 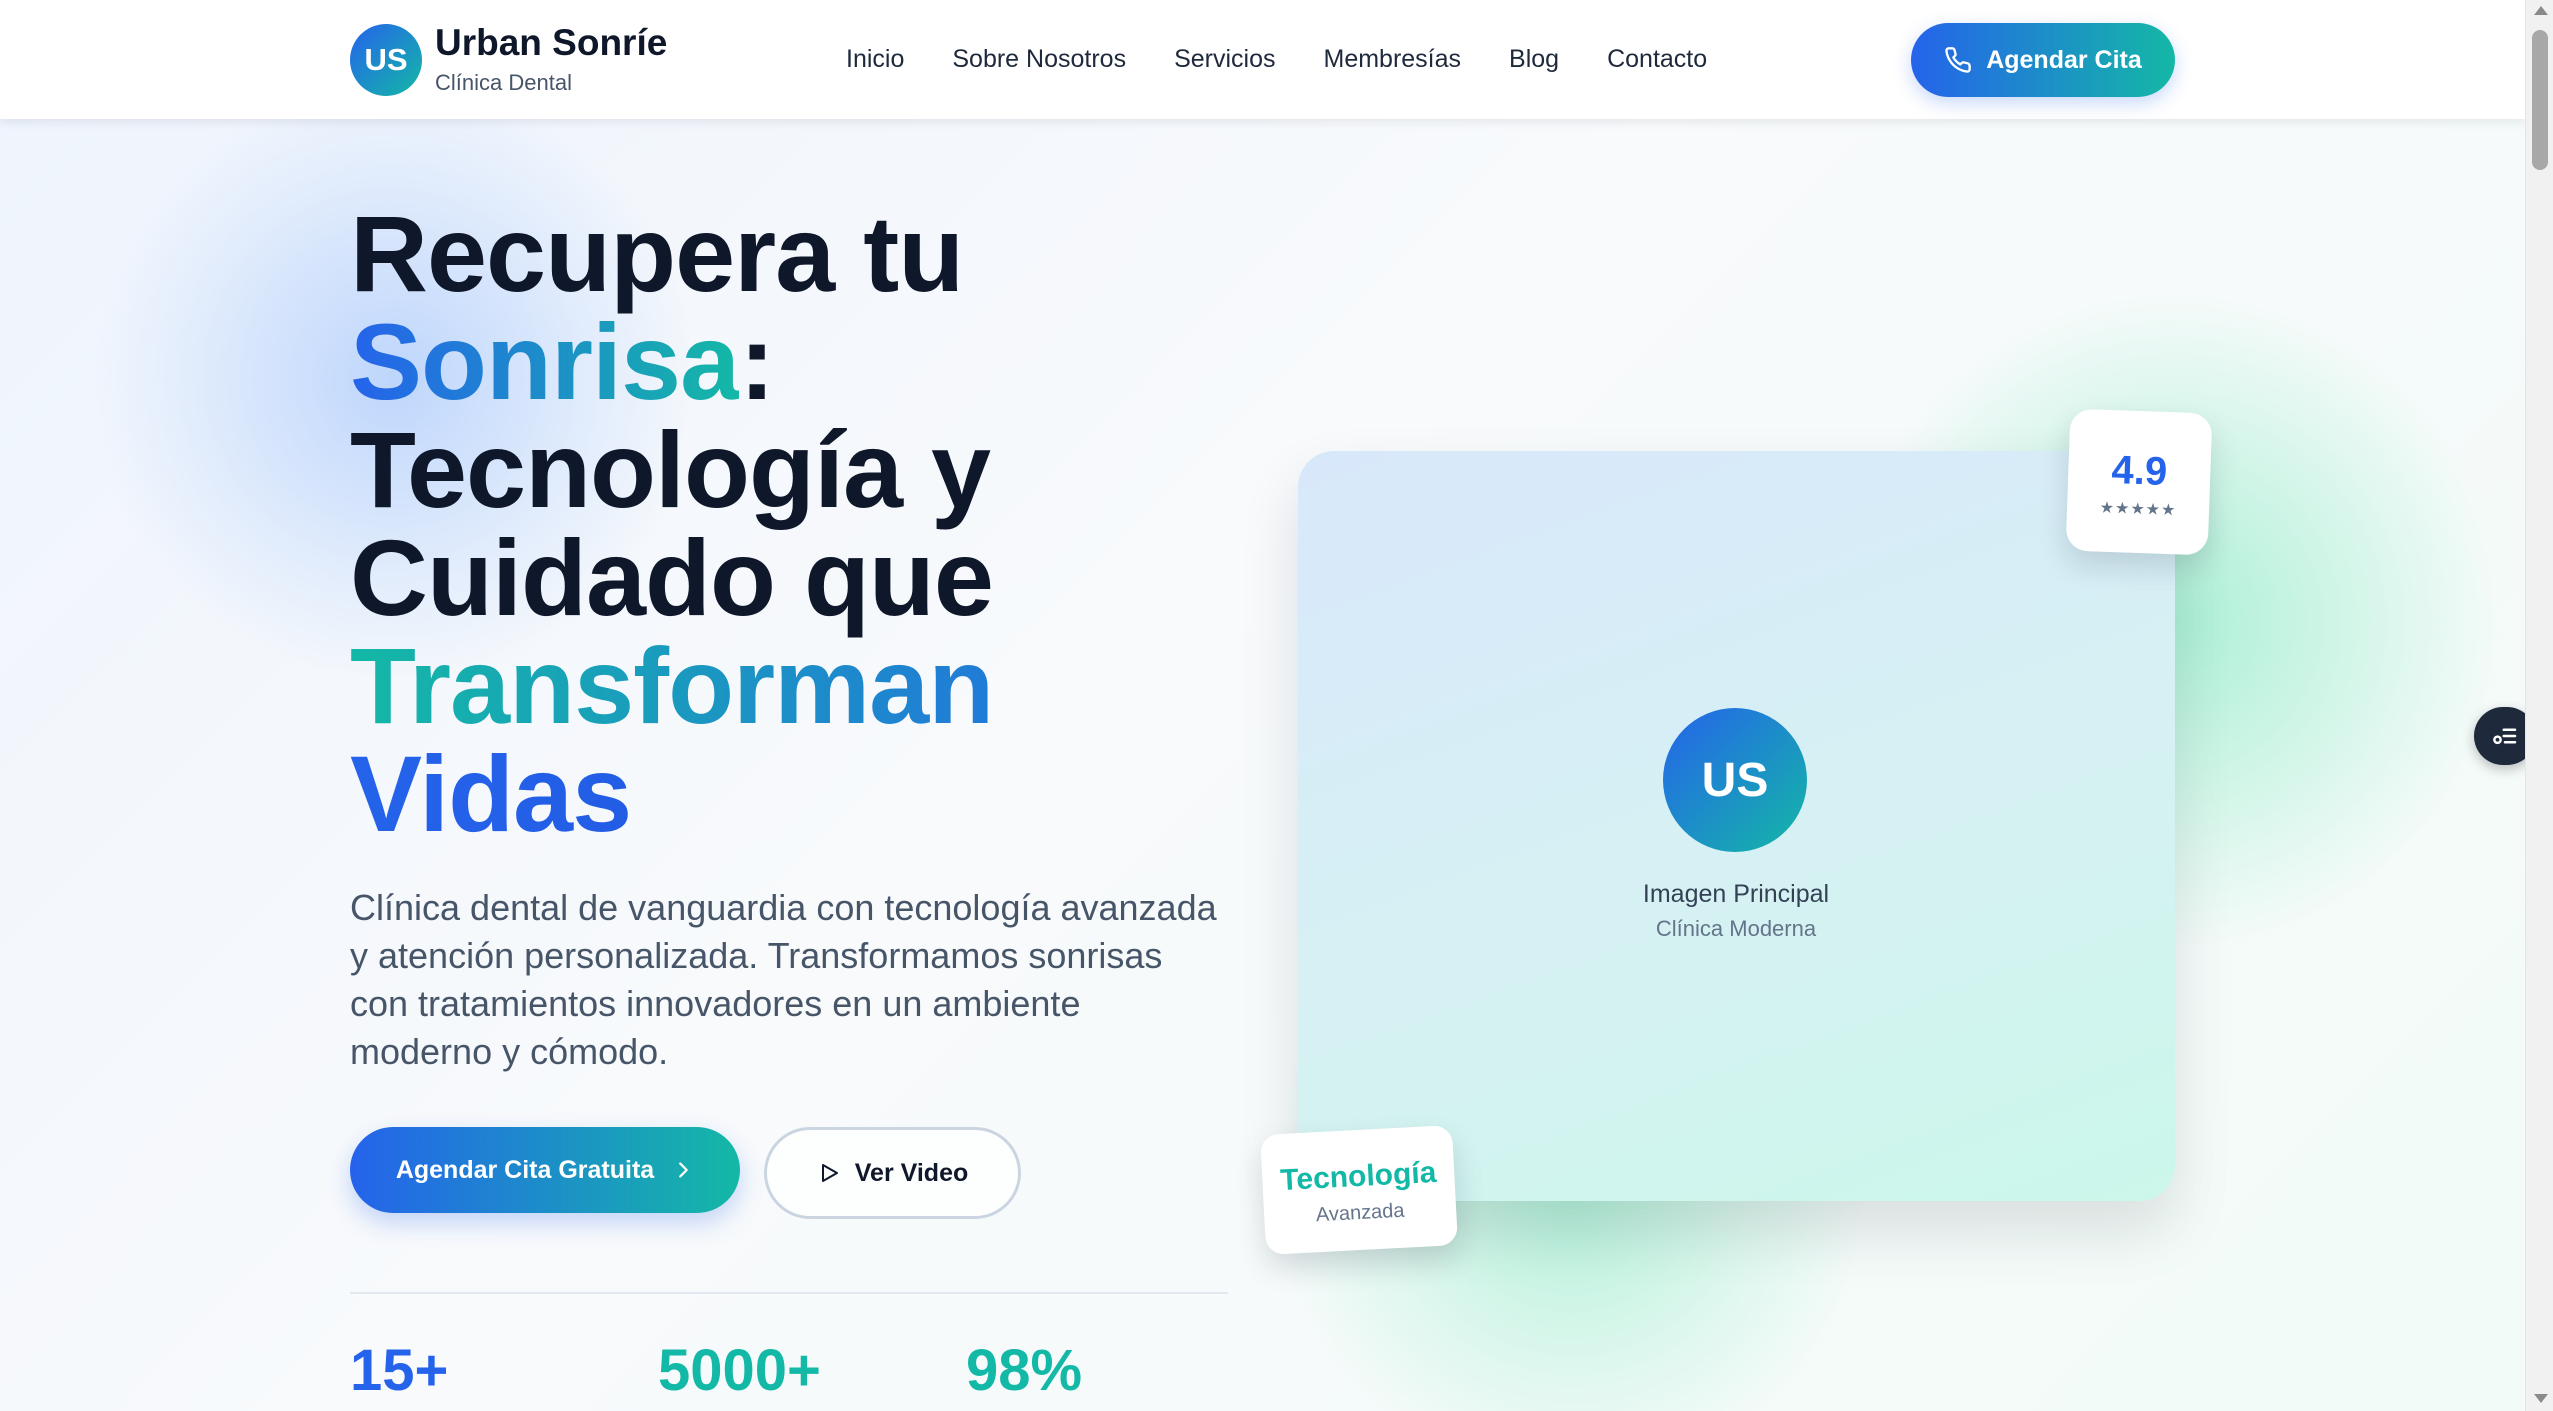 What do you see at coordinates (1360, 1213) in the screenshot?
I see `technology-subtitle: Avanzada` at bounding box center [1360, 1213].